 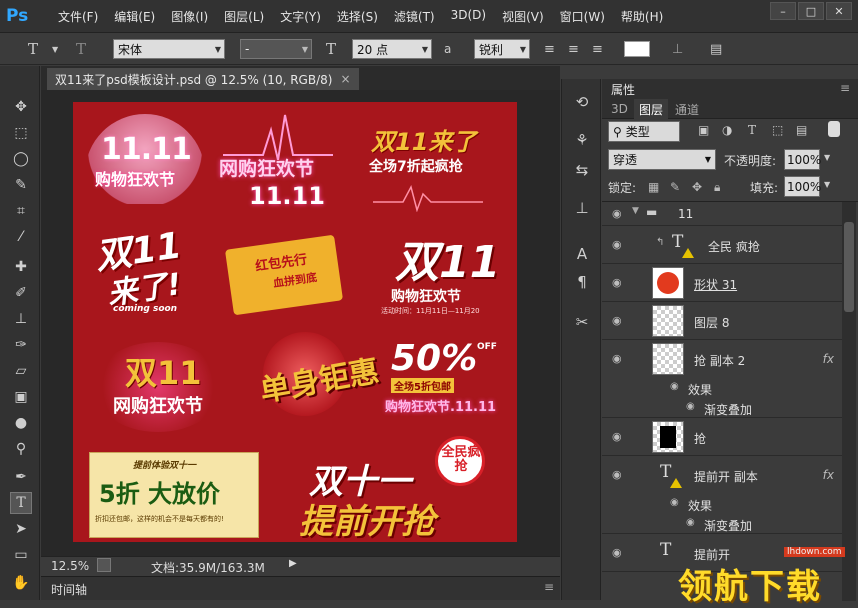 What do you see at coordinates (21, 423) in the screenshot?
I see `blur-tool-icon: ●` at bounding box center [21, 423].